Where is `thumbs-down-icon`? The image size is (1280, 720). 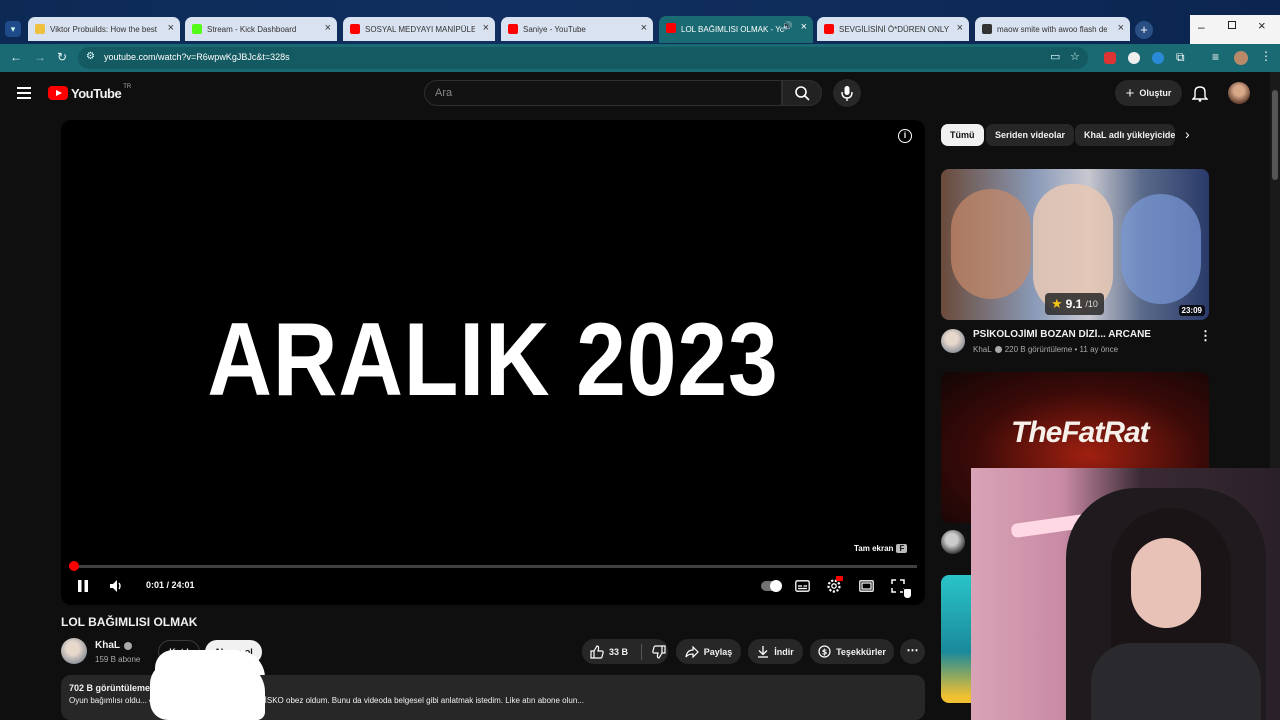
thumbs-down-icon is located at coordinates (659, 651).